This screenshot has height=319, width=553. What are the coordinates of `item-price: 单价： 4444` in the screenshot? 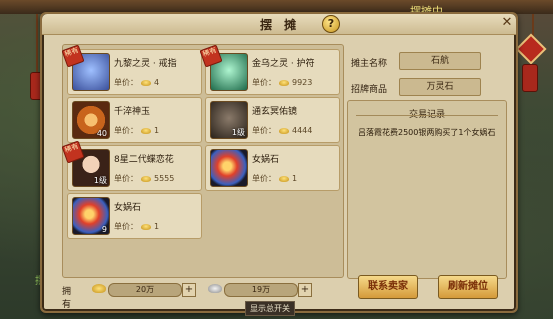 It's located at (282, 130).